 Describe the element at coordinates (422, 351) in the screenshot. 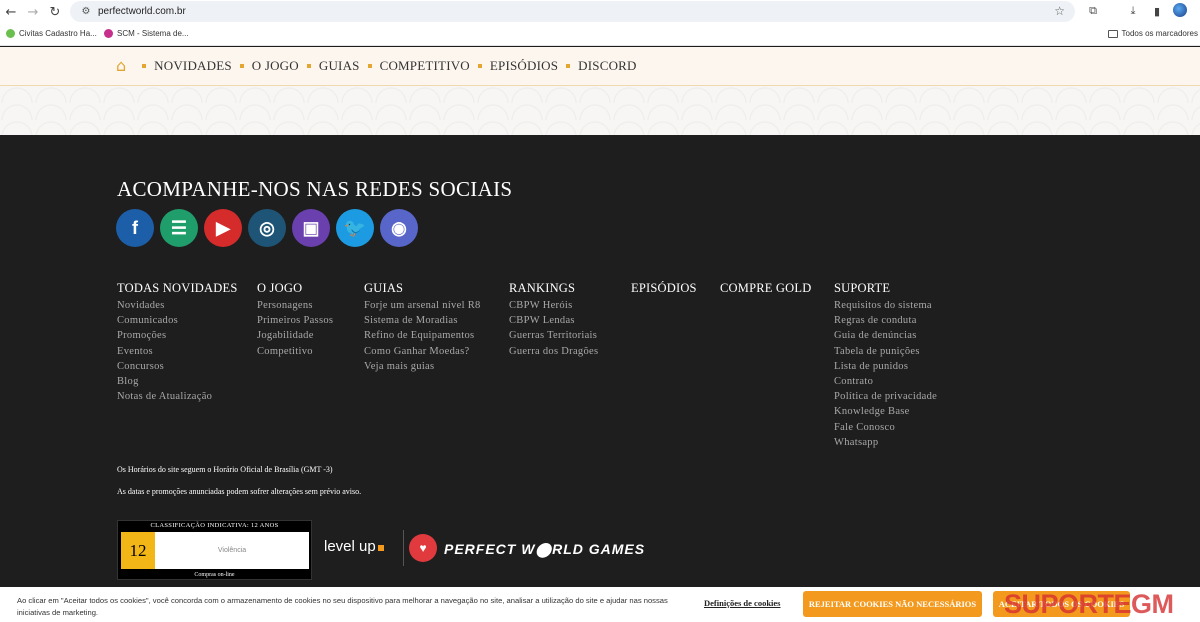

I see `footer-link: Como Ganhar Moedas?` at that location.